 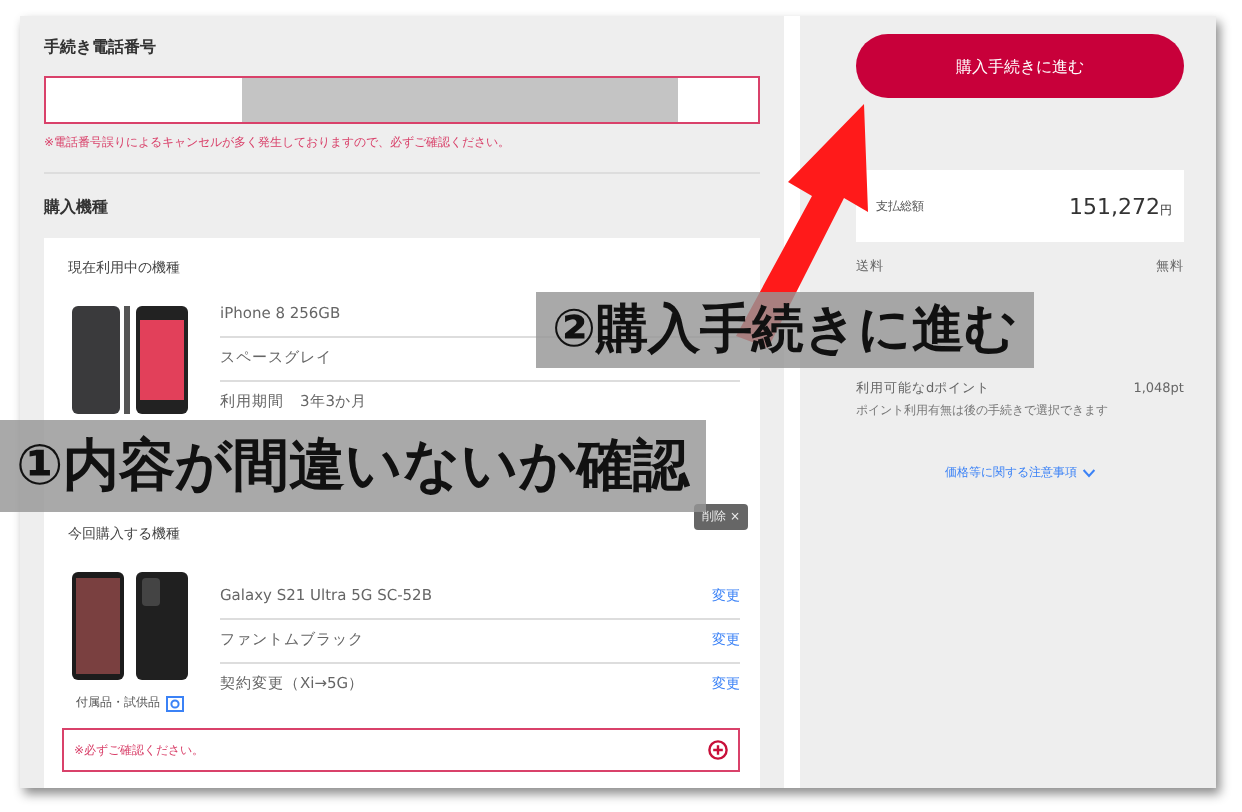 I want to click on chevron-down-icon, so click(x=1088, y=473).